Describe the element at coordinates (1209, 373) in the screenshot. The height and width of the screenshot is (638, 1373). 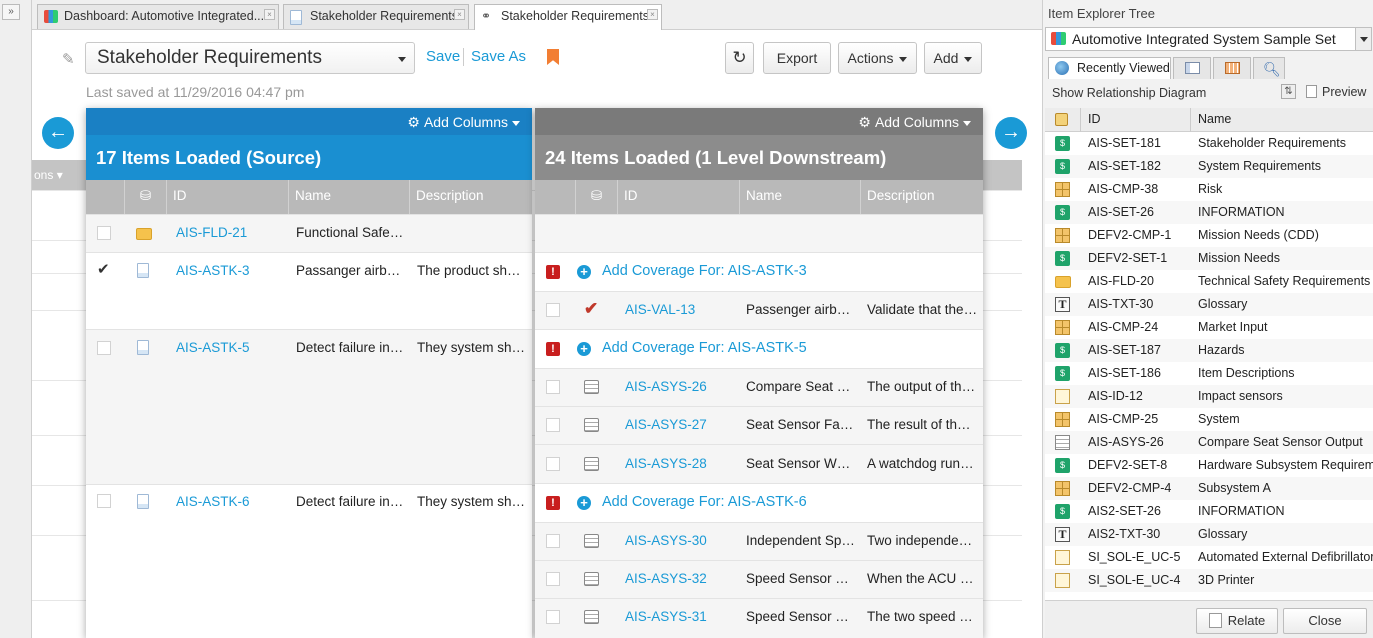
I see `recent-item-row: $ AIS-SET-186 Item Descriptions` at that location.